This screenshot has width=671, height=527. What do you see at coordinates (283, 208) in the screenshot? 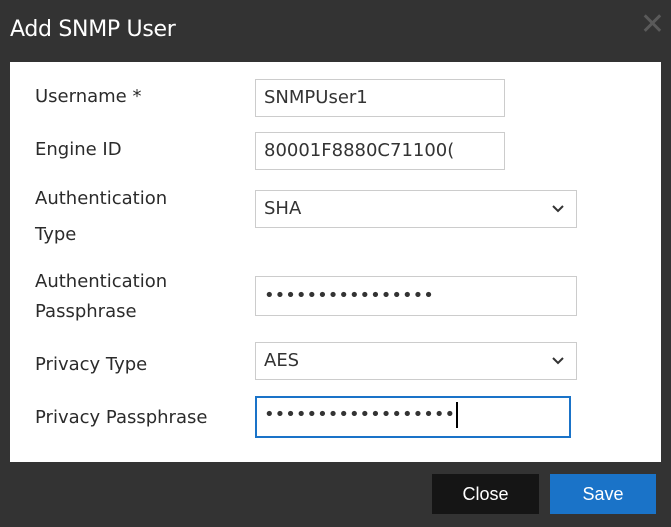
I see `auth-type-value: SHA` at bounding box center [283, 208].